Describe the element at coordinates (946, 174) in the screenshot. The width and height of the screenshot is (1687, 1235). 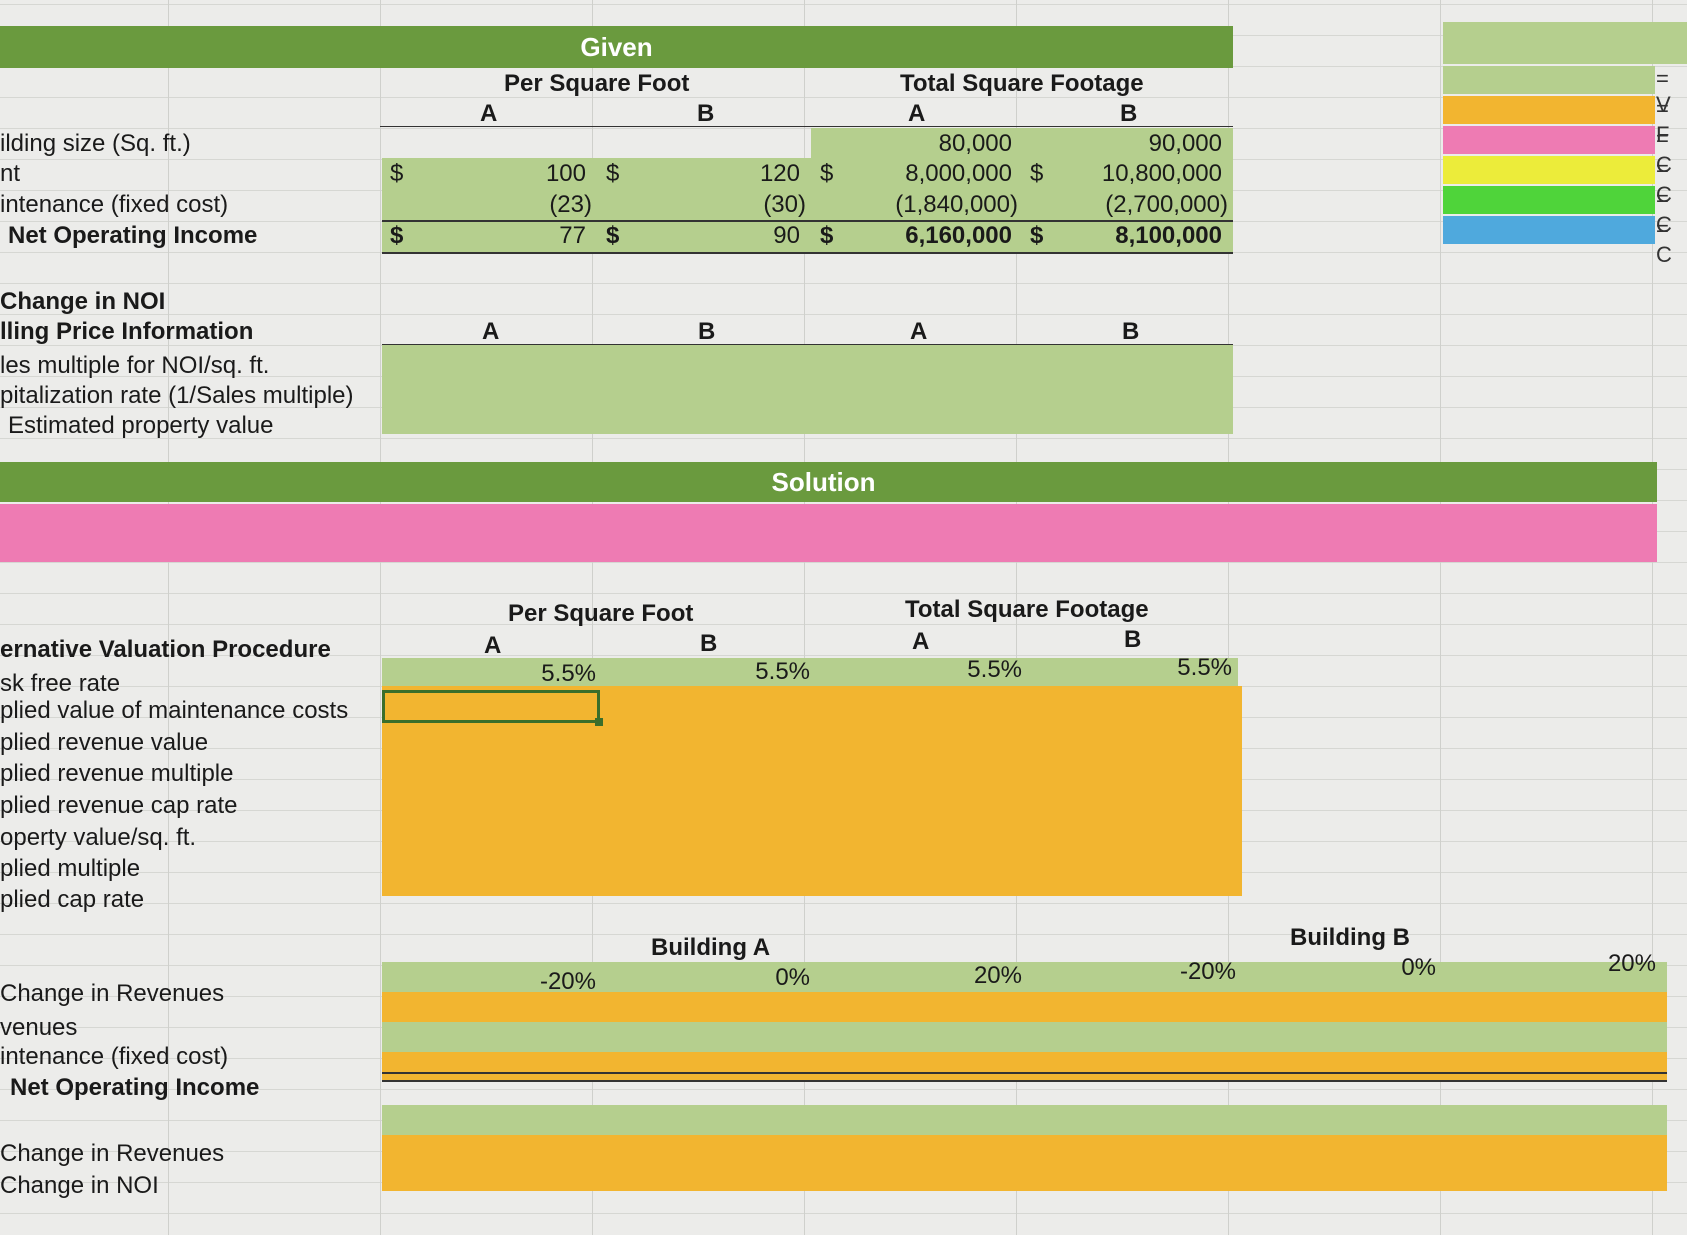
I see `rent-a-total: 8,000,000` at that location.